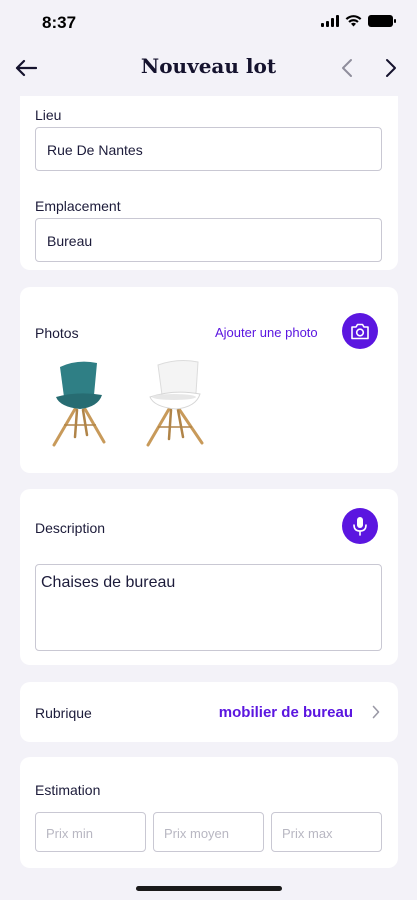  I want to click on lieu-label: Lieu, so click(48, 115).